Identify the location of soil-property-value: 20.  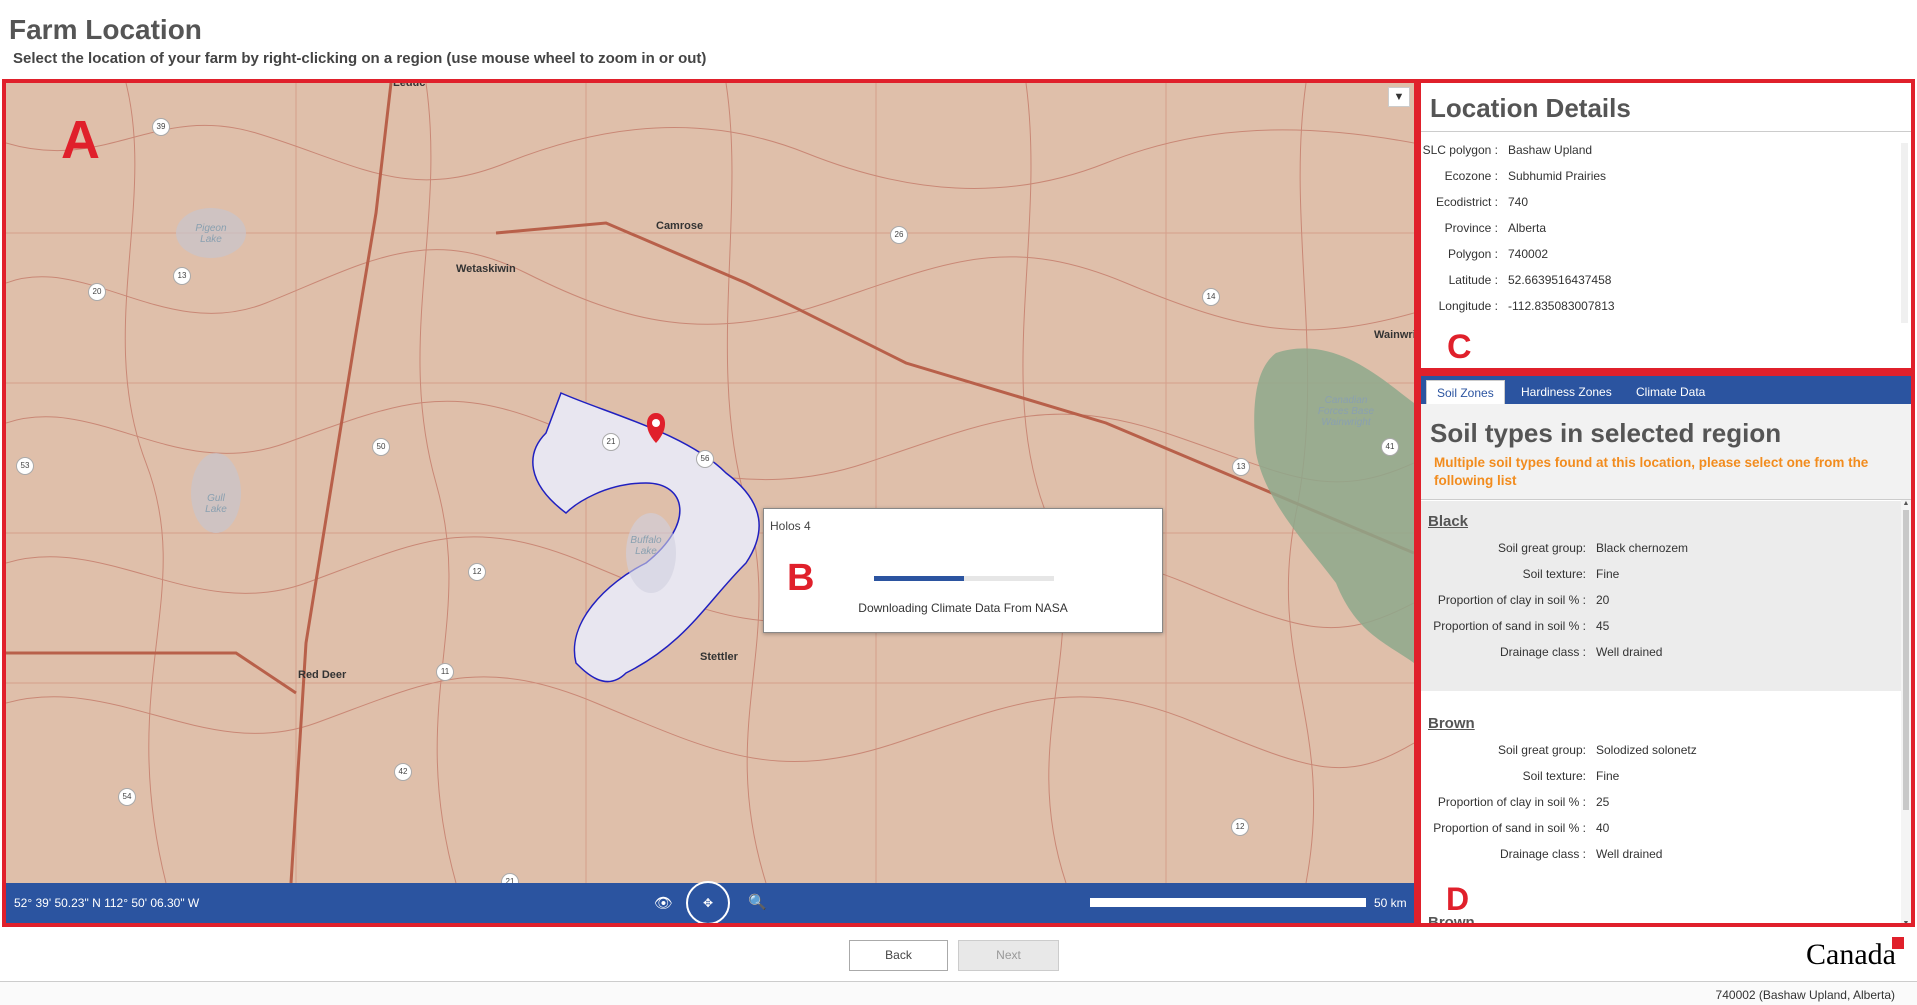
(1603, 600).